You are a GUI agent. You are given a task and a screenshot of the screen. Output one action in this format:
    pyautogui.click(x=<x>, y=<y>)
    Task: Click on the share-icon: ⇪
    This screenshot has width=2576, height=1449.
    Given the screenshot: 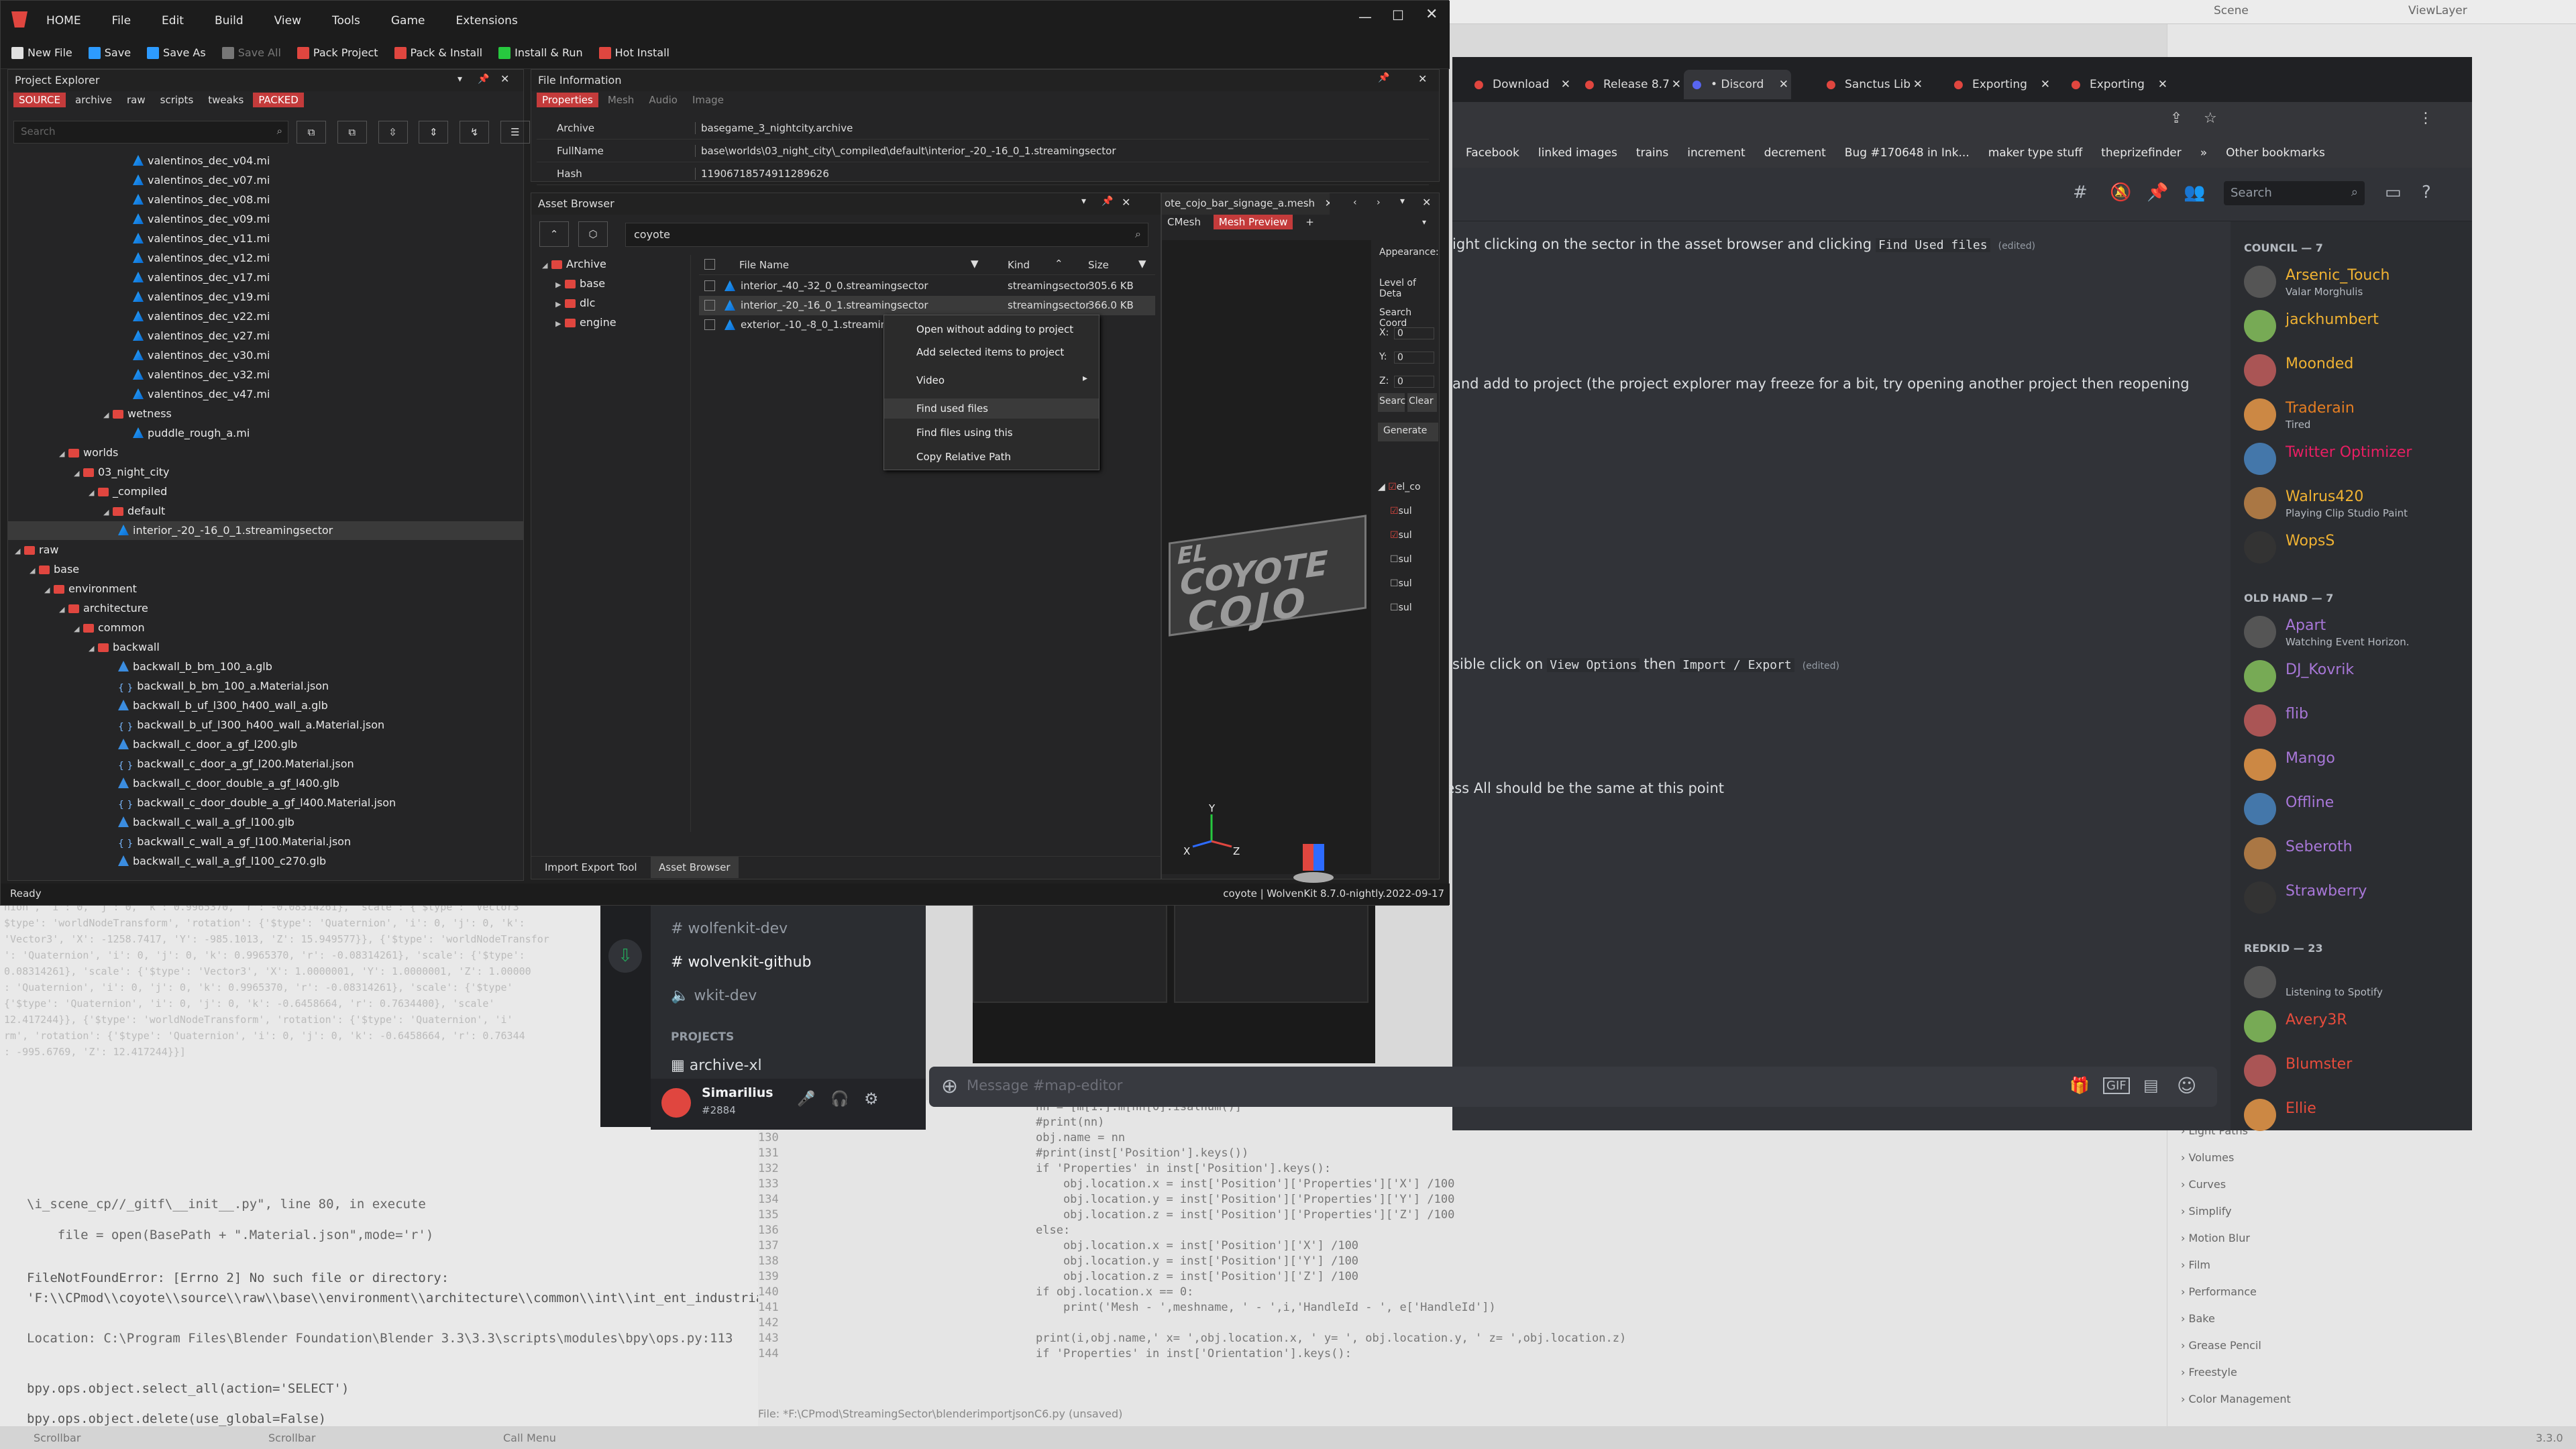 What is the action you would take?
    pyautogui.click(x=2176, y=118)
    